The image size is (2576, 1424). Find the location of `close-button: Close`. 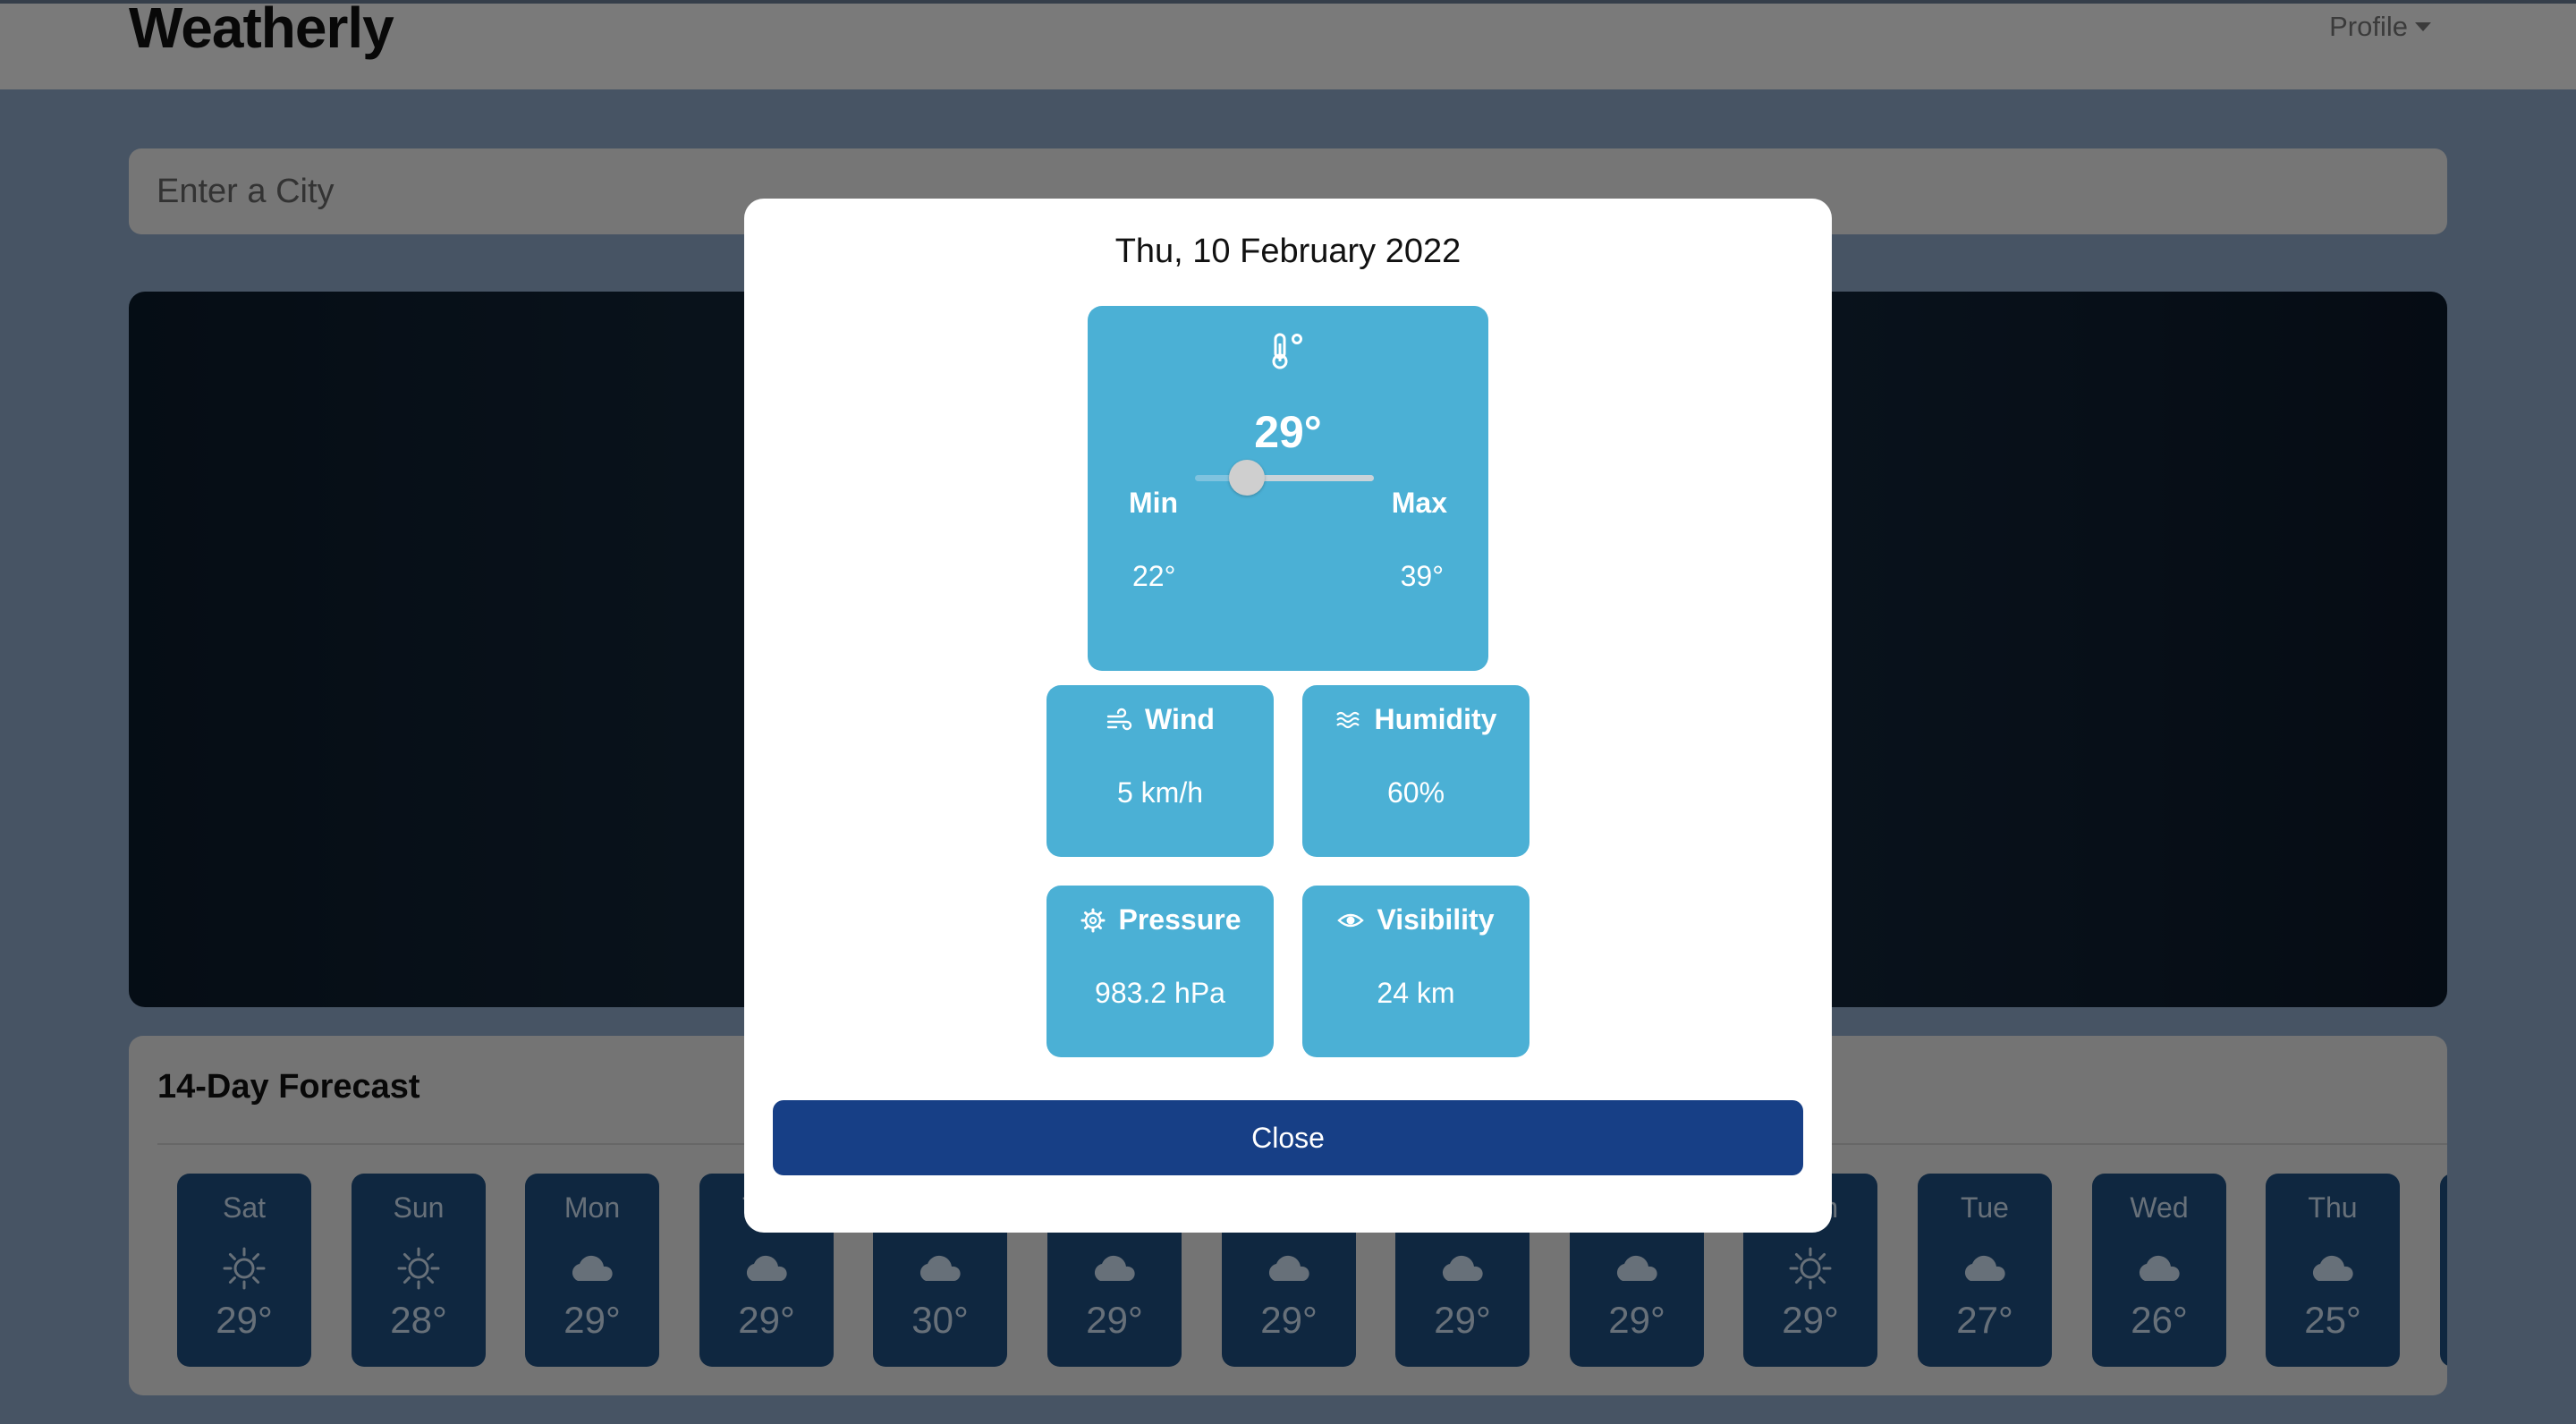

close-button: Close is located at coordinates (1288, 1137).